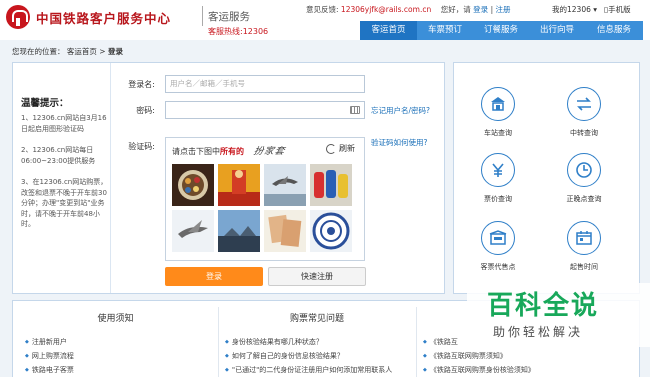 The width and height of the screenshot is (650, 377). Describe the element at coordinates (584, 104) in the screenshot. I see `transfer-icon` at that location.